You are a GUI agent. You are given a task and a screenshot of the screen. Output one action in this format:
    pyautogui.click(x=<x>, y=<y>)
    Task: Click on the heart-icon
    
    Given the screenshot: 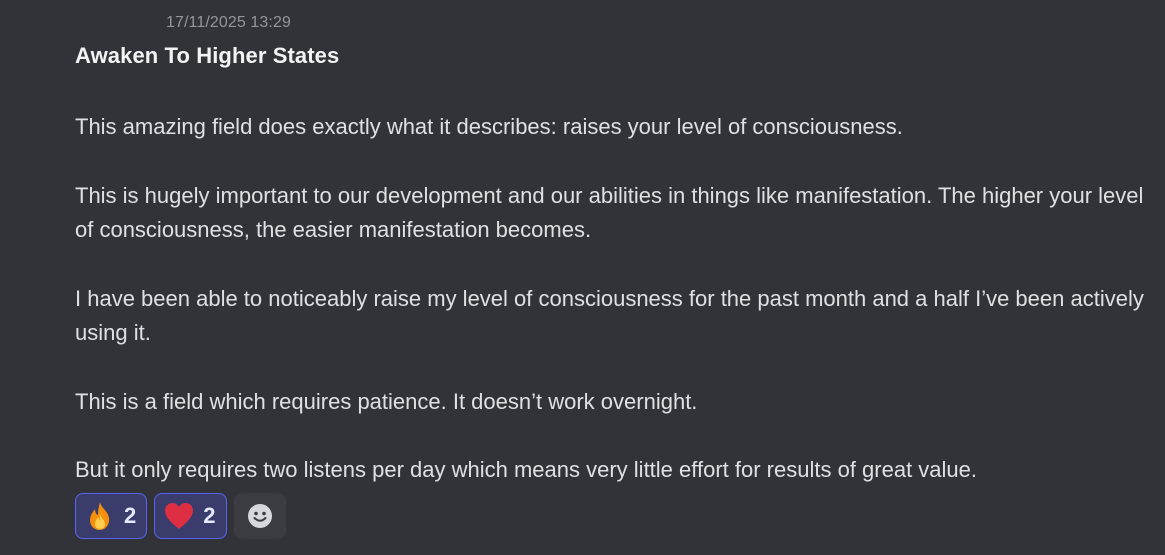 What is the action you would take?
    pyautogui.click(x=179, y=516)
    